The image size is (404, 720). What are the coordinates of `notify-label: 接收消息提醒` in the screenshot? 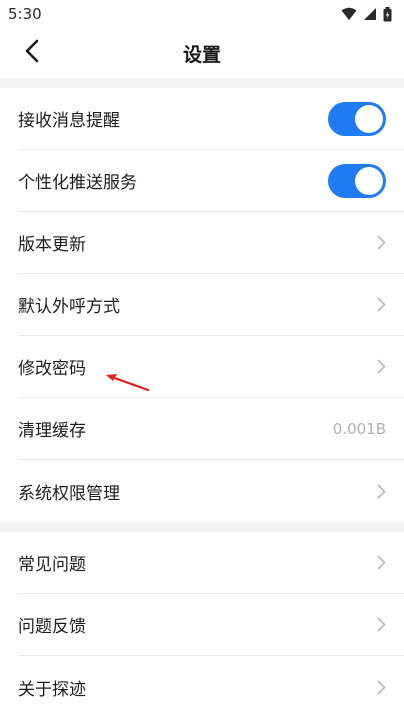 It's located at (69, 121).